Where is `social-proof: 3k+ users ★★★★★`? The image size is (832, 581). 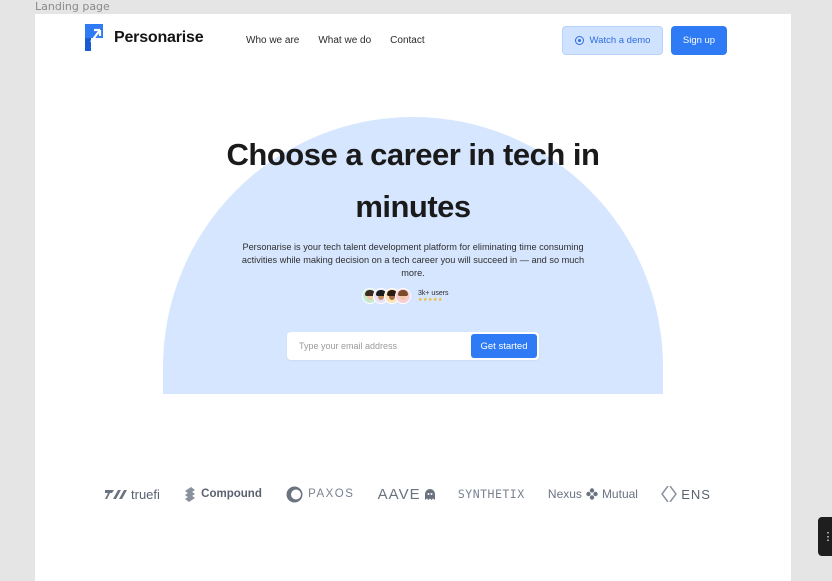 social-proof: 3k+ users ★★★★★ is located at coordinates (405, 296).